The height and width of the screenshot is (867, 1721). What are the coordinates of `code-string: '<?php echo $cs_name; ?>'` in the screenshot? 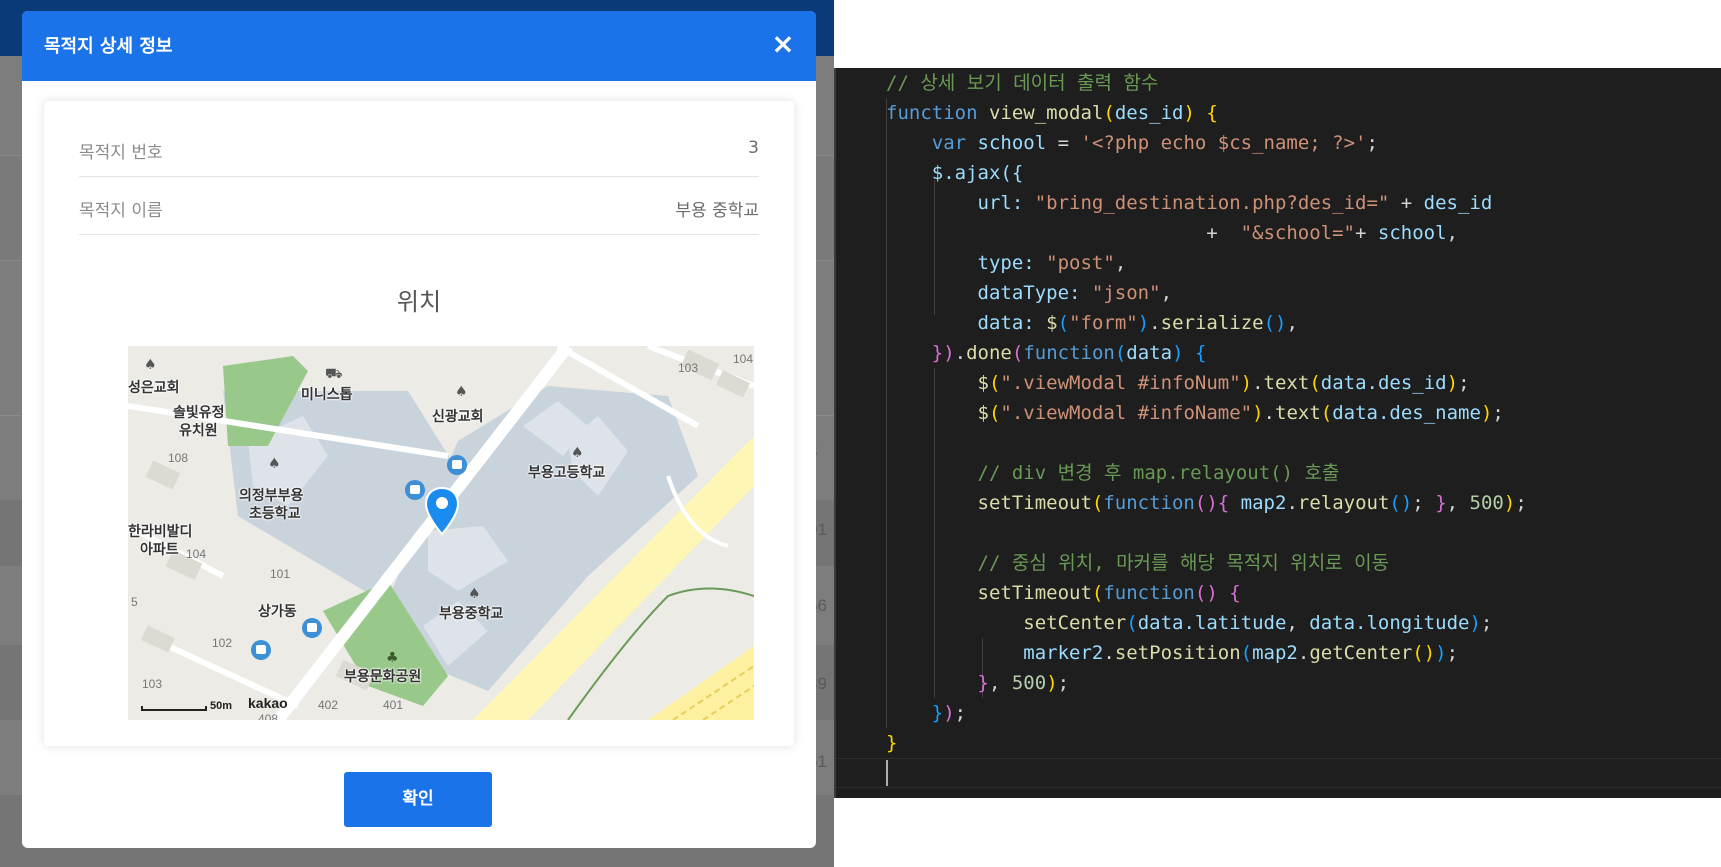 It's located at (1223, 143).